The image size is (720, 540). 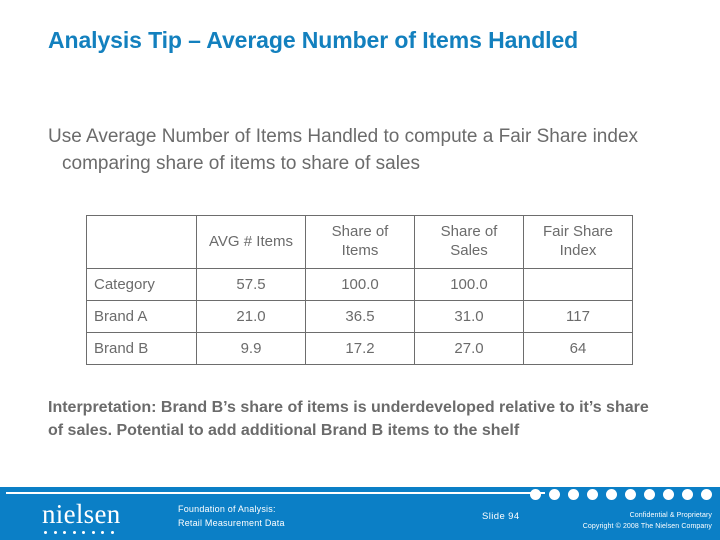 I want to click on cell-category-share-items: 100.0, so click(x=360, y=284).